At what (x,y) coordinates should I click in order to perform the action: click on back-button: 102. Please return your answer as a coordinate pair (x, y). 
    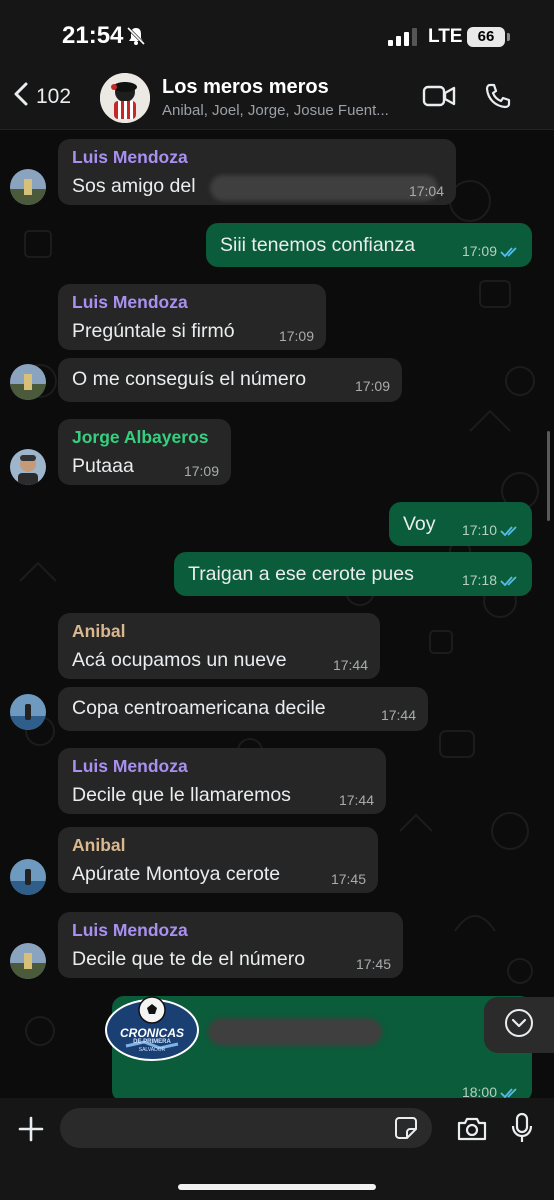
    Looking at the image, I should click on (42, 96).